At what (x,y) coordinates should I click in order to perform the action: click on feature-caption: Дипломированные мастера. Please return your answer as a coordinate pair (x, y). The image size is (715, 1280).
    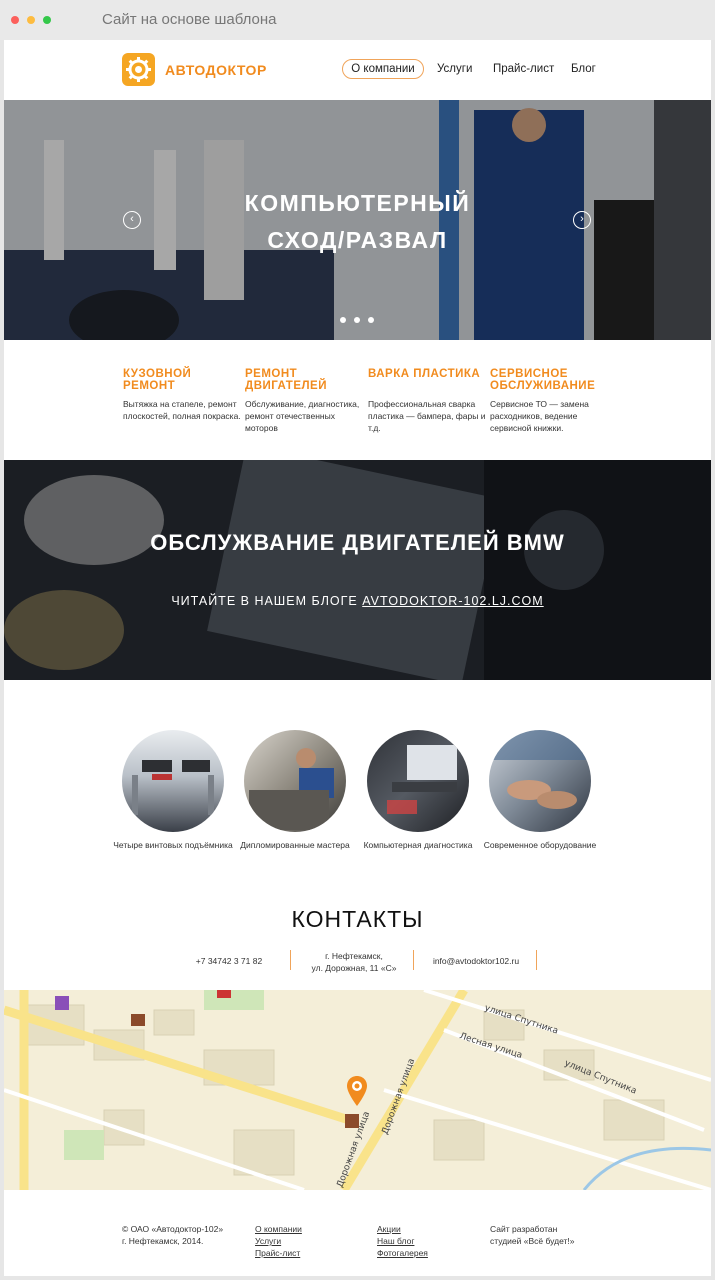
    Looking at the image, I should click on (295, 845).